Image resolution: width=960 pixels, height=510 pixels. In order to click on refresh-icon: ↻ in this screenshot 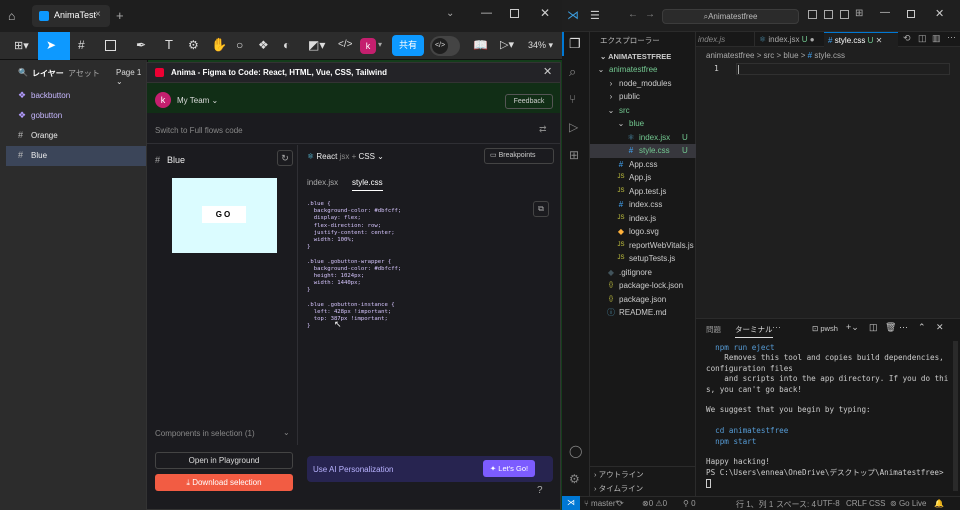, I will do `click(285, 158)`.